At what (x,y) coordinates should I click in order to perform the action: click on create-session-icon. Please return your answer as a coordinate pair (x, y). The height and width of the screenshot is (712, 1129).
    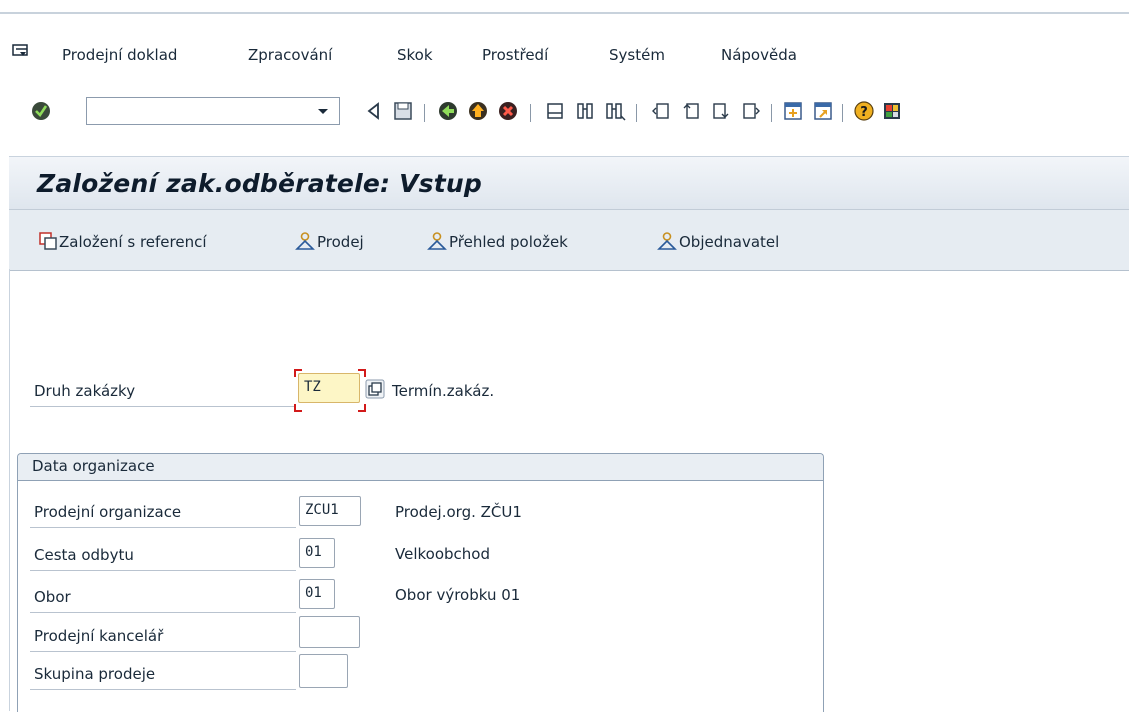
    Looking at the image, I should click on (793, 111).